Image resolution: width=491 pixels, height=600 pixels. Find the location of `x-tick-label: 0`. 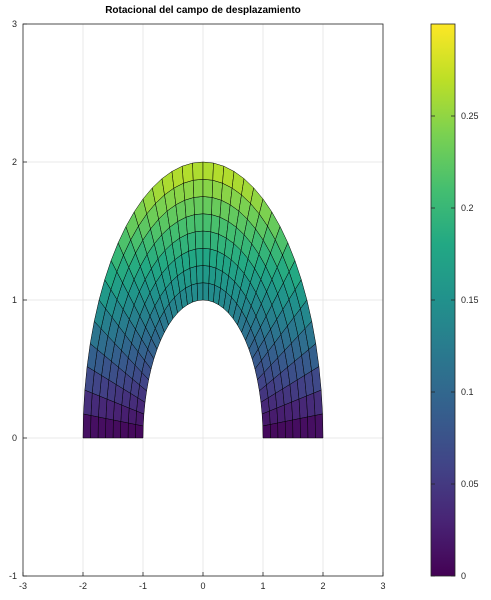

x-tick-label: 0 is located at coordinates (202, 586).